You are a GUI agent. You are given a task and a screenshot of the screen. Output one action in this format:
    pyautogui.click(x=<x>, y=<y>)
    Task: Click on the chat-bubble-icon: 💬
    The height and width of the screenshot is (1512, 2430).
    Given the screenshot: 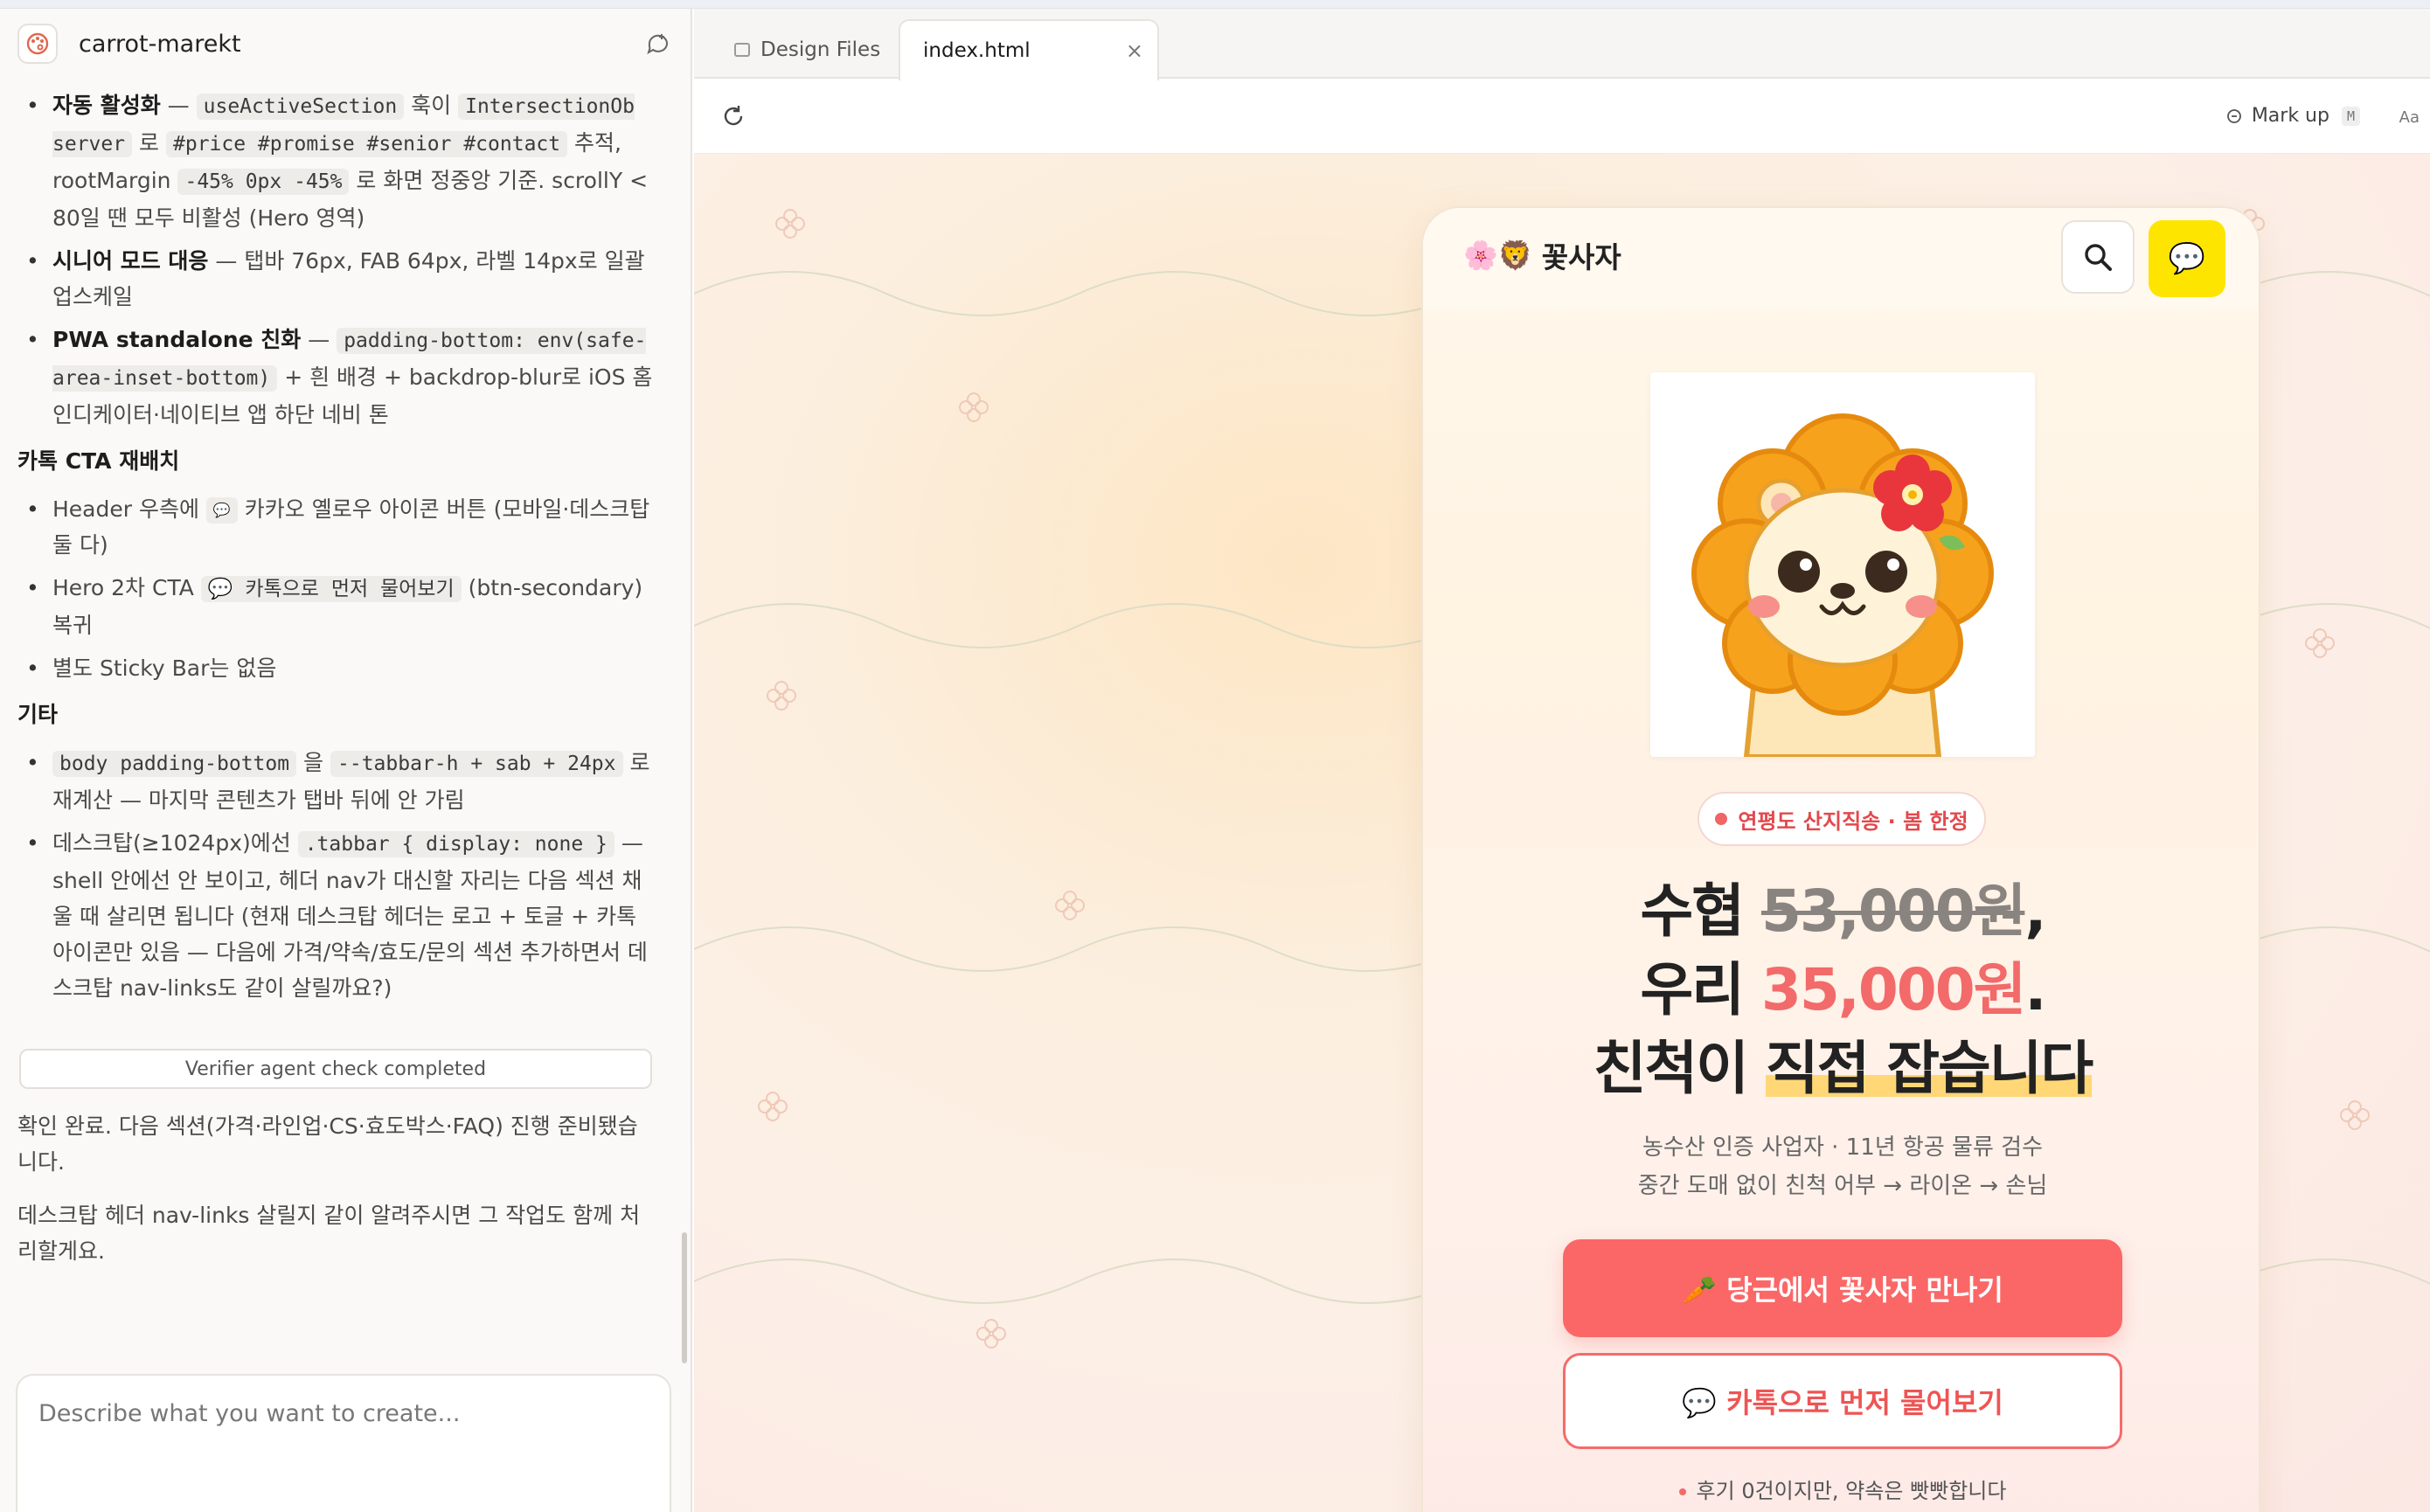 What is the action you would take?
    pyautogui.click(x=221, y=510)
    